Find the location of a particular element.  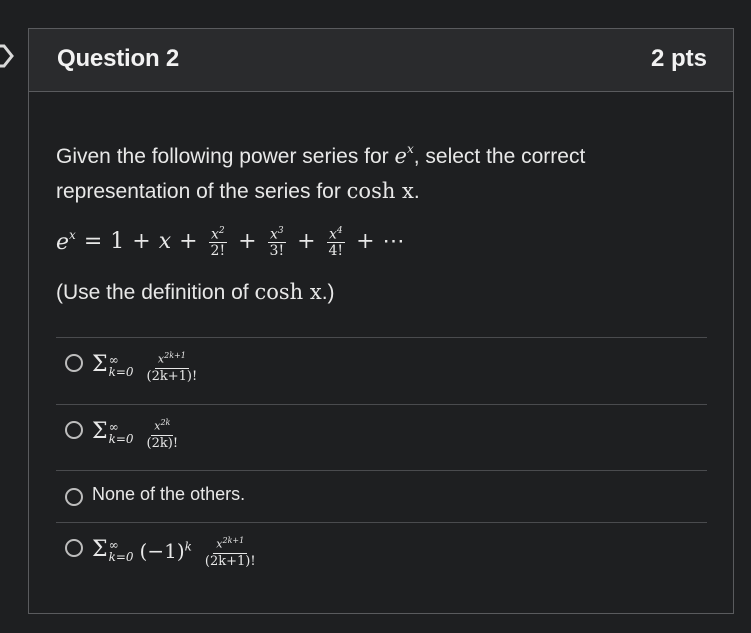

prompt-line1-tail: , select the correct is located at coordinates (499, 156).